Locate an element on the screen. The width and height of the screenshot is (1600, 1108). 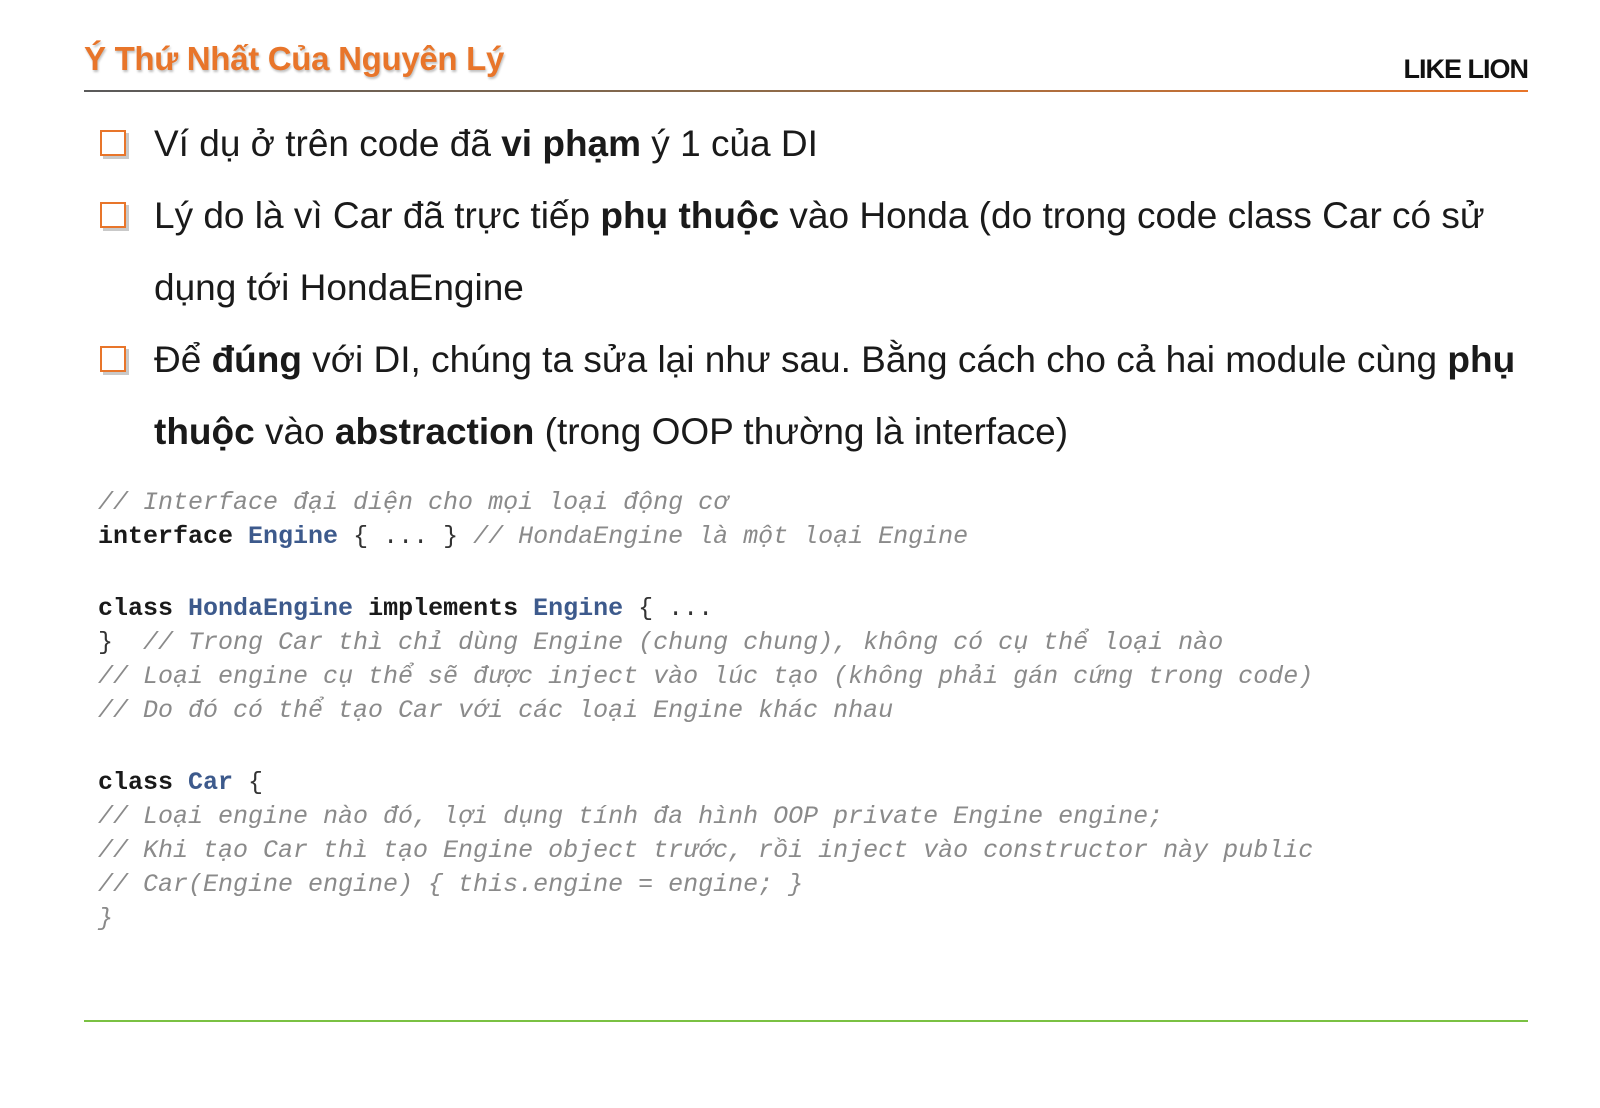
bullet-text: ý 1 của DI is located at coordinates (729, 143).